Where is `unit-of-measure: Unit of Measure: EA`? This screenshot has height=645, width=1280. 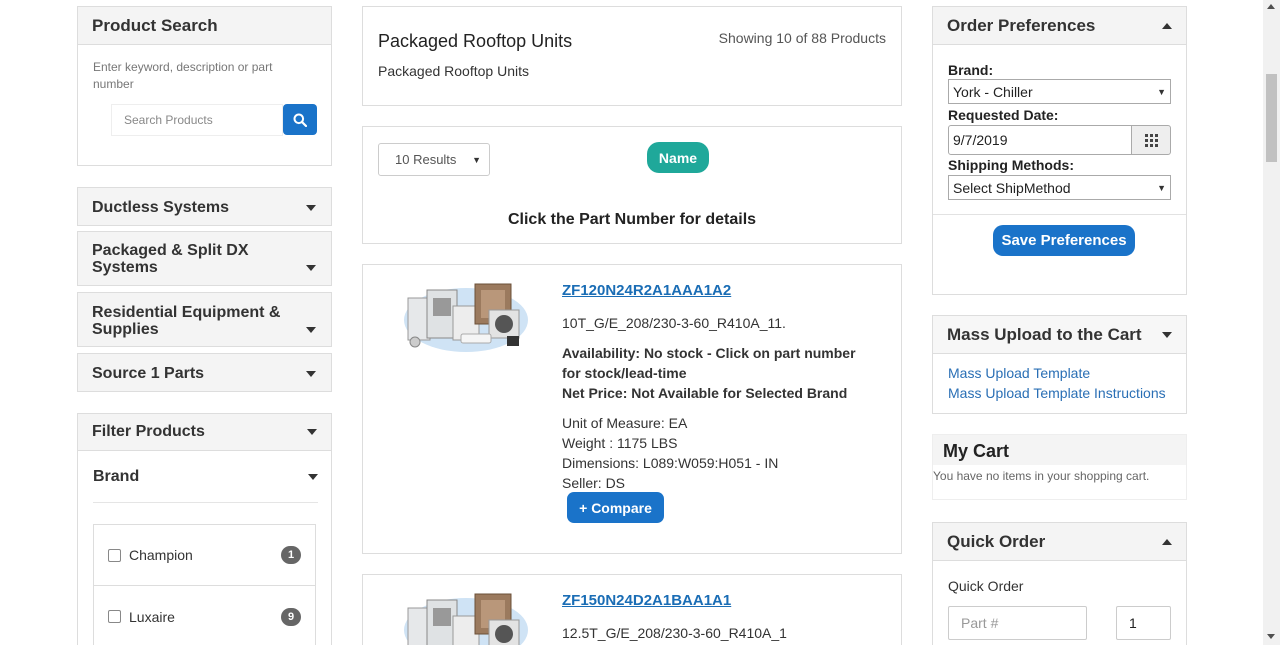
unit-of-measure: Unit of Measure: EA is located at coordinates (625, 423).